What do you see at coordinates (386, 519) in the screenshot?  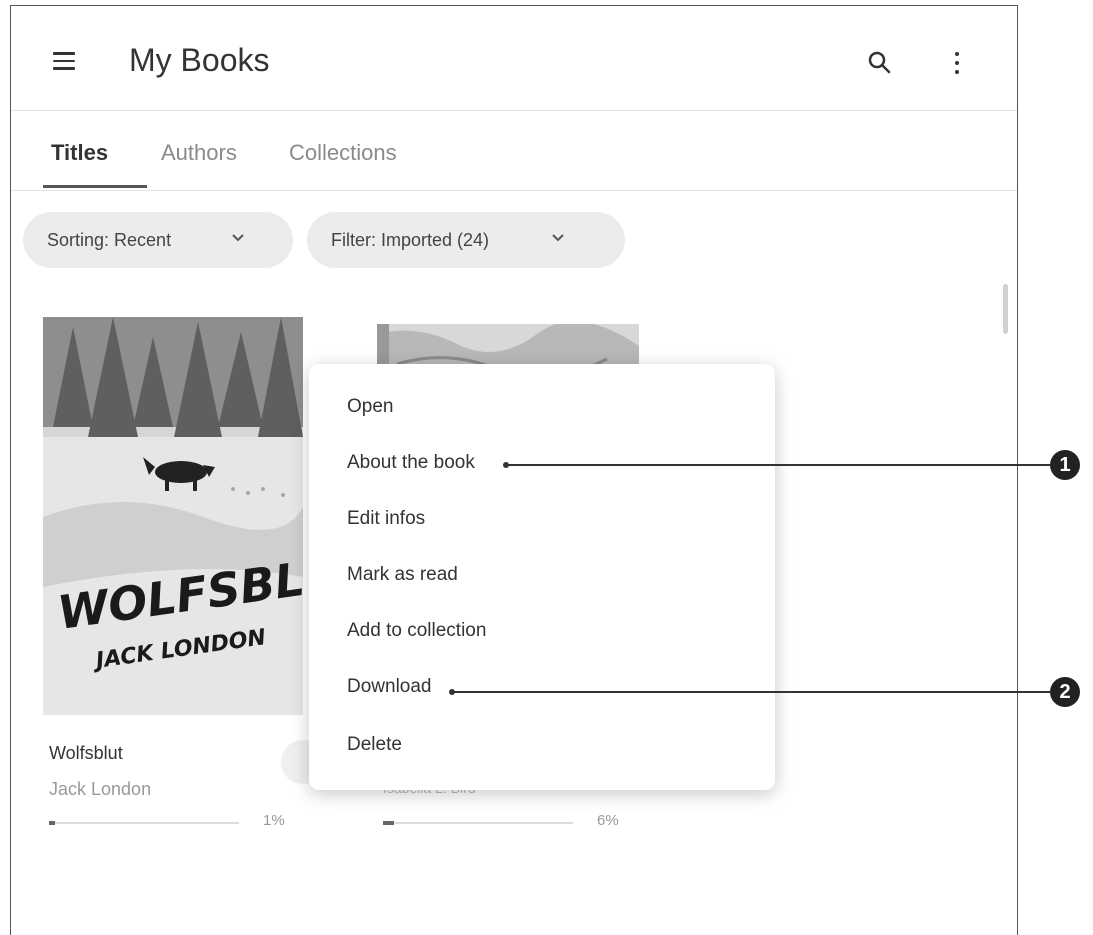 I see `menu-item-edit-infos: Edit infos` at bounding box center [386, 519].